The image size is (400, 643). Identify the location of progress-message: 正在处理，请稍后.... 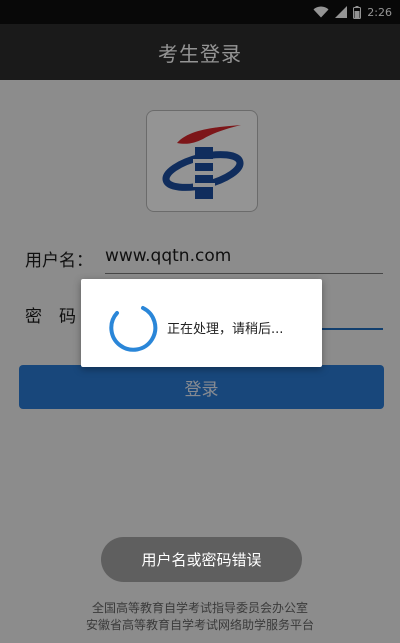
(225, 329).